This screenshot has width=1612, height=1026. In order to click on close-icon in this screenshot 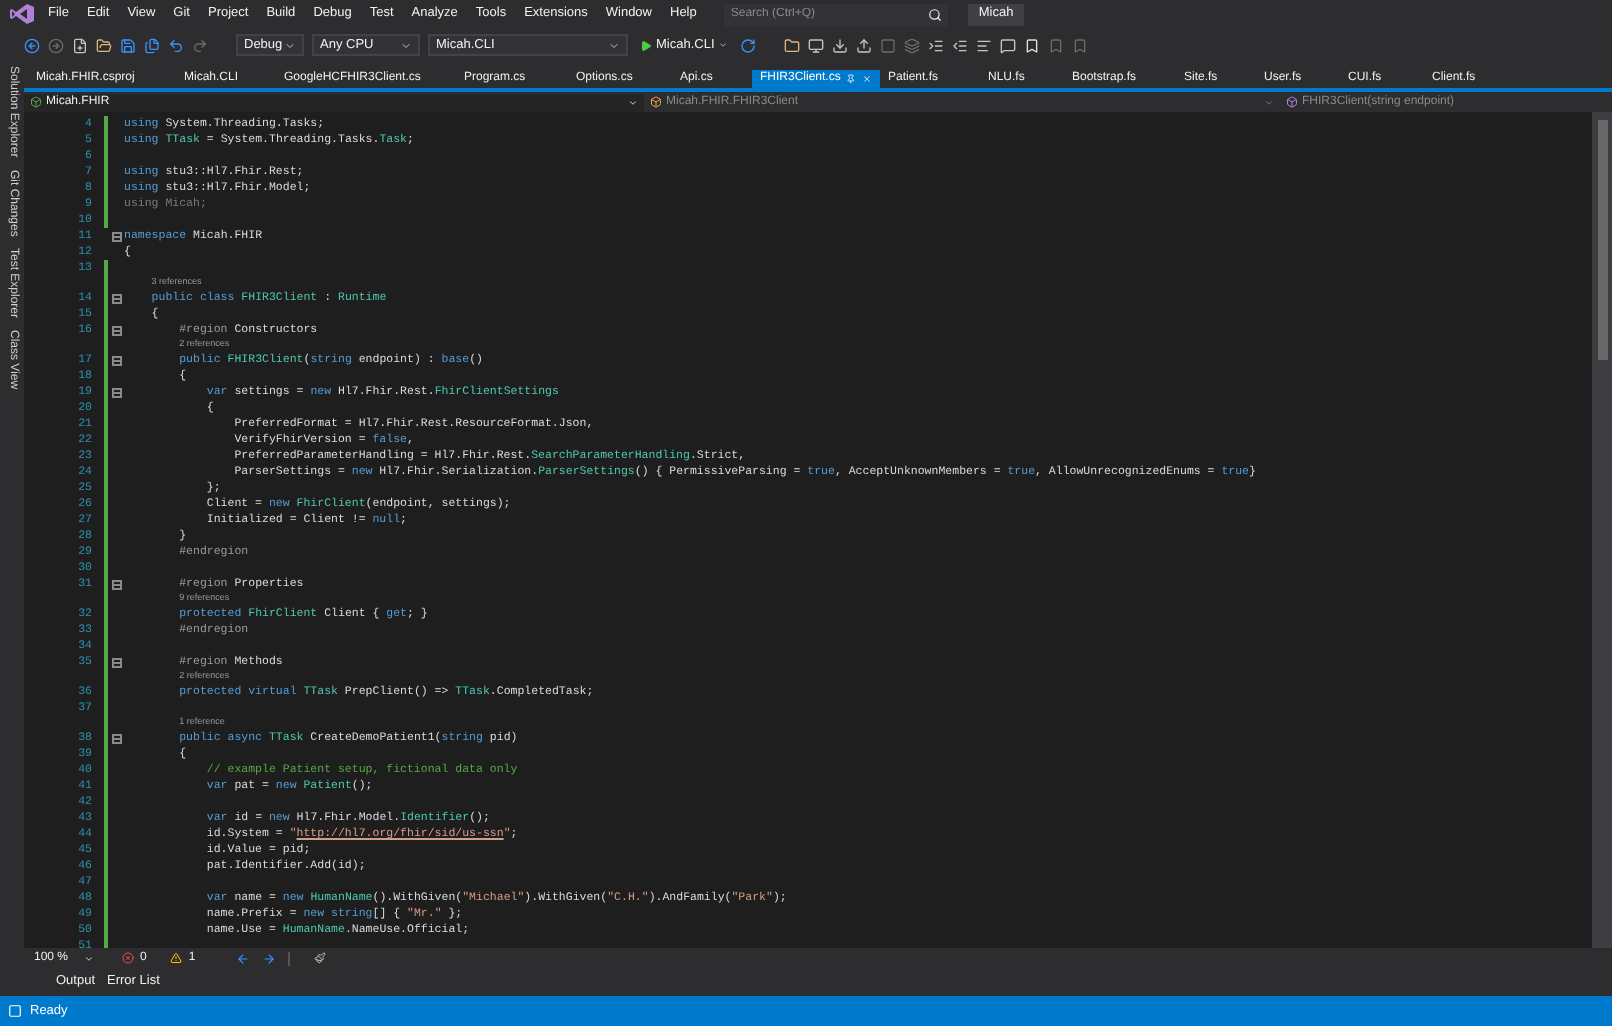, I will do `click(867, 79)`.